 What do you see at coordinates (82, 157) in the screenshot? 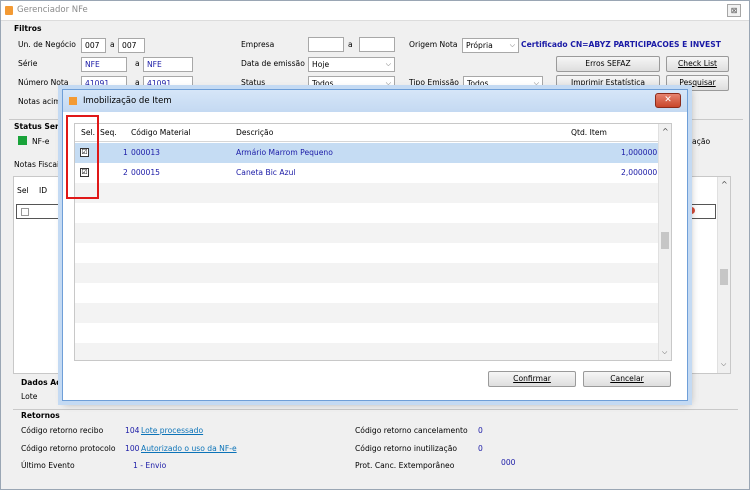
I see `highlight-annotation` at bounding box center [82, 157].